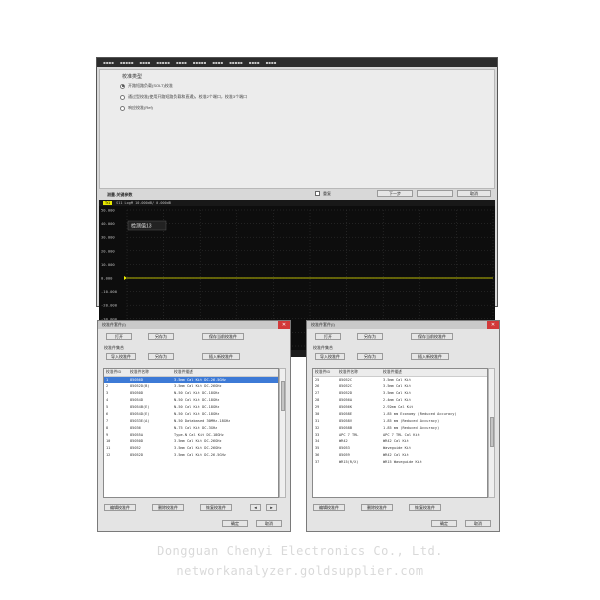  What do you see at coordinates (136, 108) in the screenshot?
I see `radio-option-response: 响应校准(Ref)` at bounding box center [136, 108].